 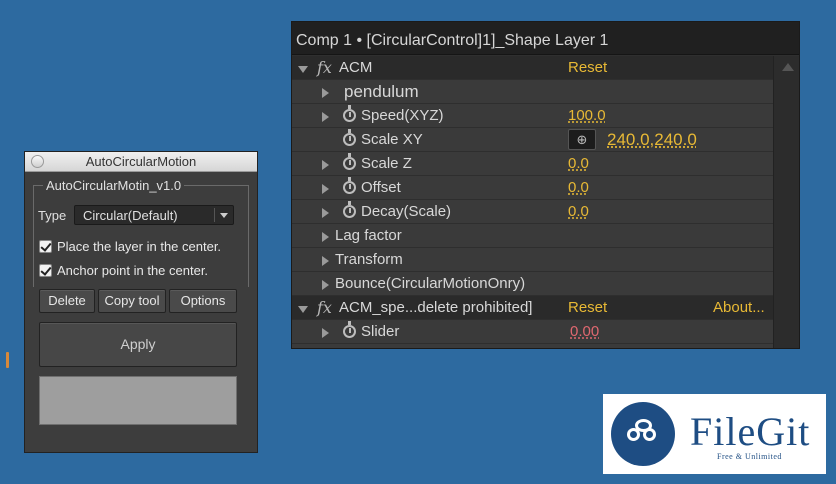 What do you see at coordinates (652, 140) in the screenshot?
I see `property-value: 240.0,240.0` at bounding box center [652, 140].